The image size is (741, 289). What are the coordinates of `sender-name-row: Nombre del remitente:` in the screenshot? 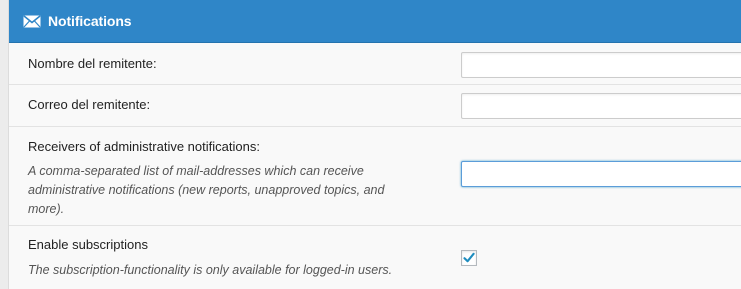 It's located at (375, 64).